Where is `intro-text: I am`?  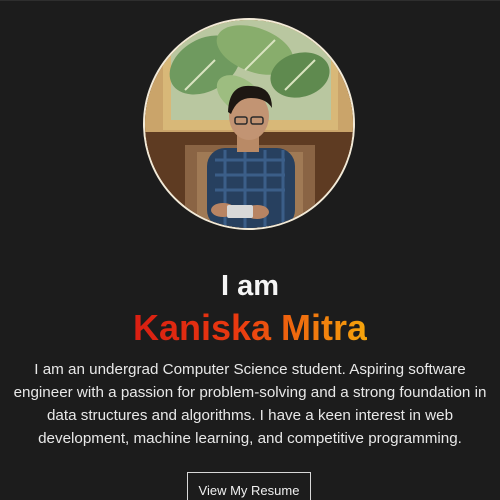
intro-text: I am is located at coordinates (250, 286).